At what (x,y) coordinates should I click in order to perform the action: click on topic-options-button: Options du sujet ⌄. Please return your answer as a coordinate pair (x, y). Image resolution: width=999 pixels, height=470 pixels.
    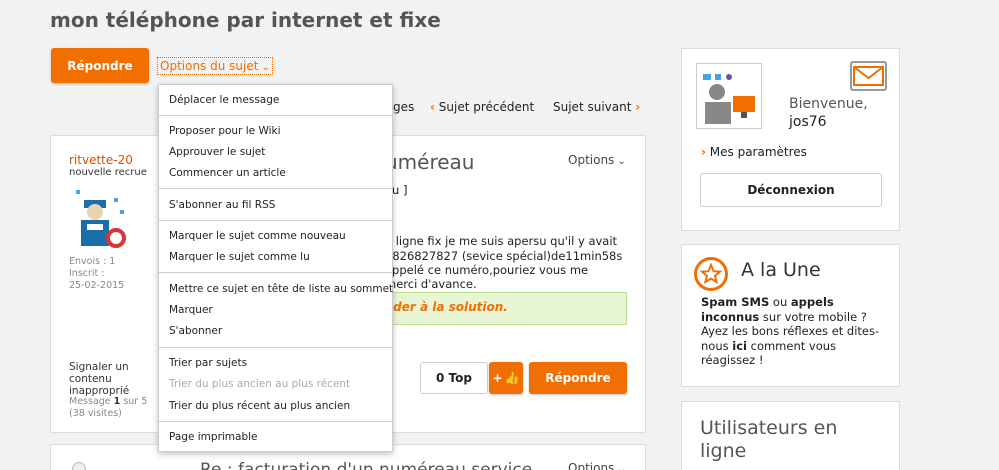
    Looking at the image, I should click on (215, 66).